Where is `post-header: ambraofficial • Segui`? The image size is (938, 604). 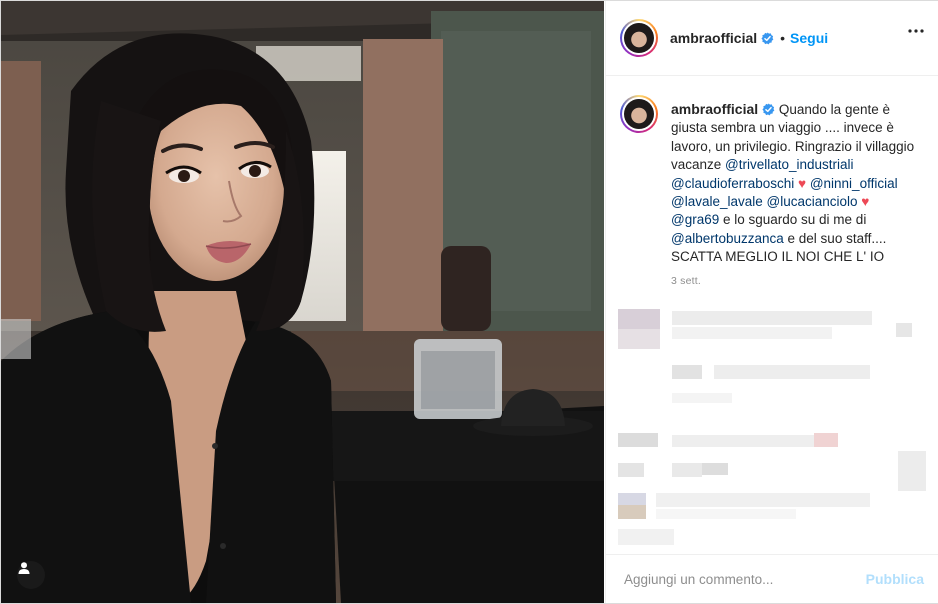 post-header: ambraofficial • Segui is located at coordinates (772, 38).